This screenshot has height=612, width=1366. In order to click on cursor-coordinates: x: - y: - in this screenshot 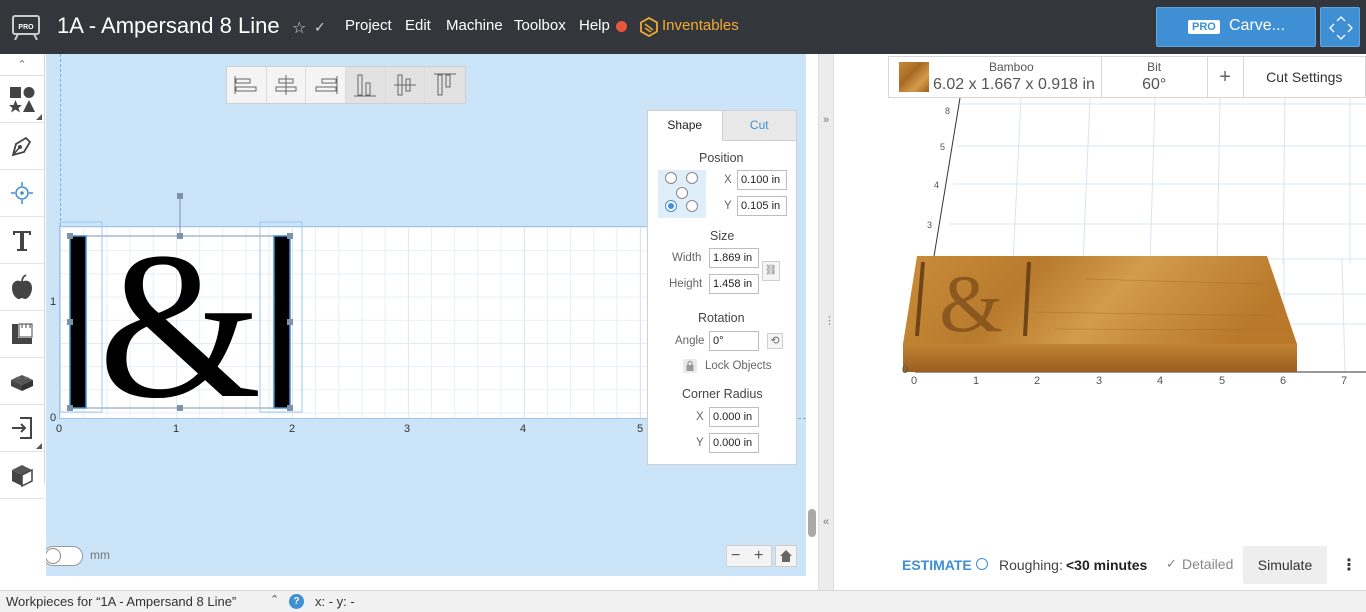, I will do `click(335, 601)`.